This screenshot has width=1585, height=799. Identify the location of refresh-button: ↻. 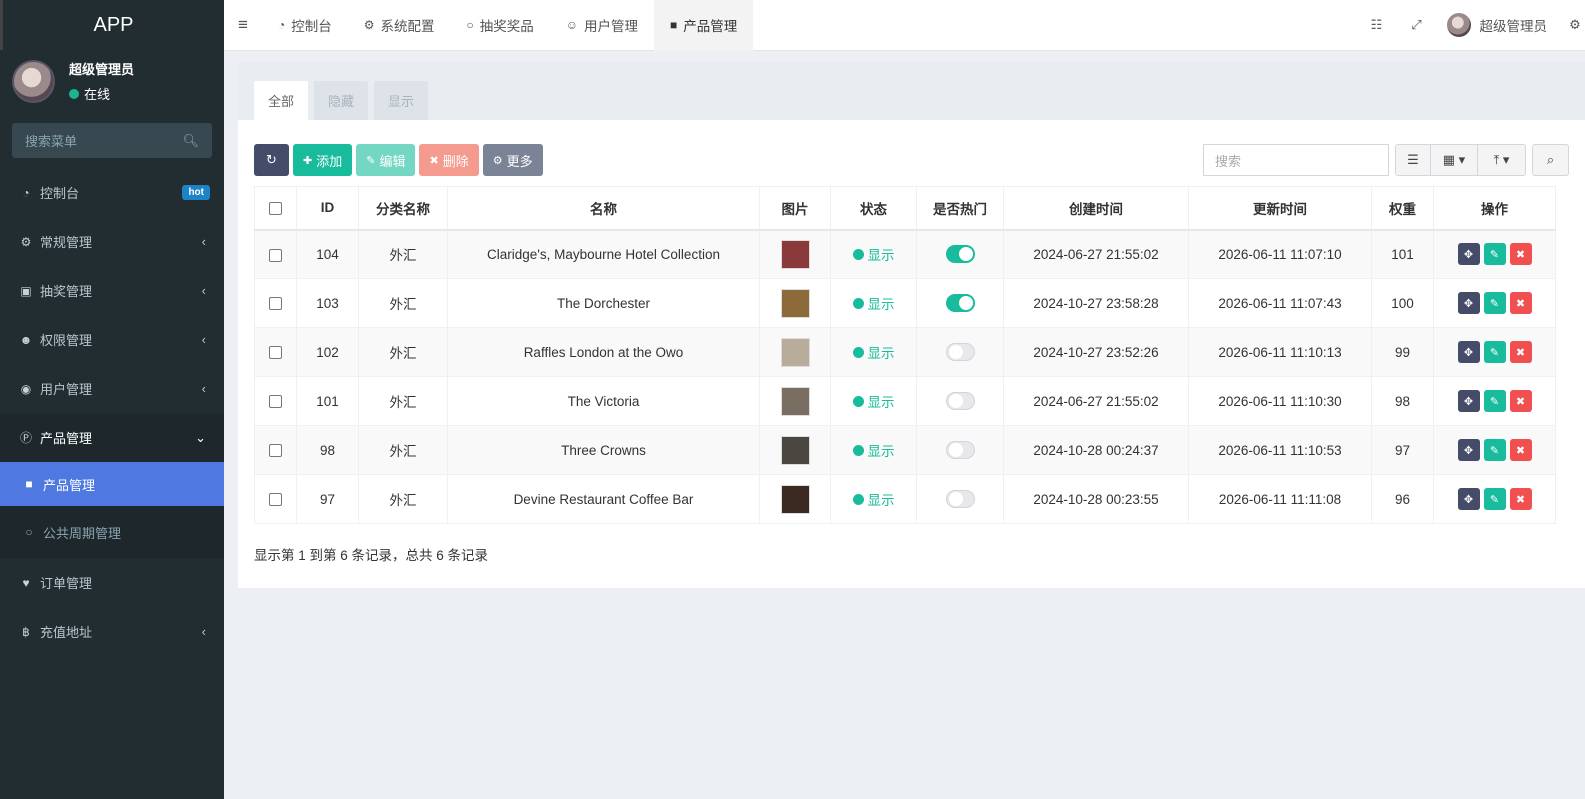
(271, 160).